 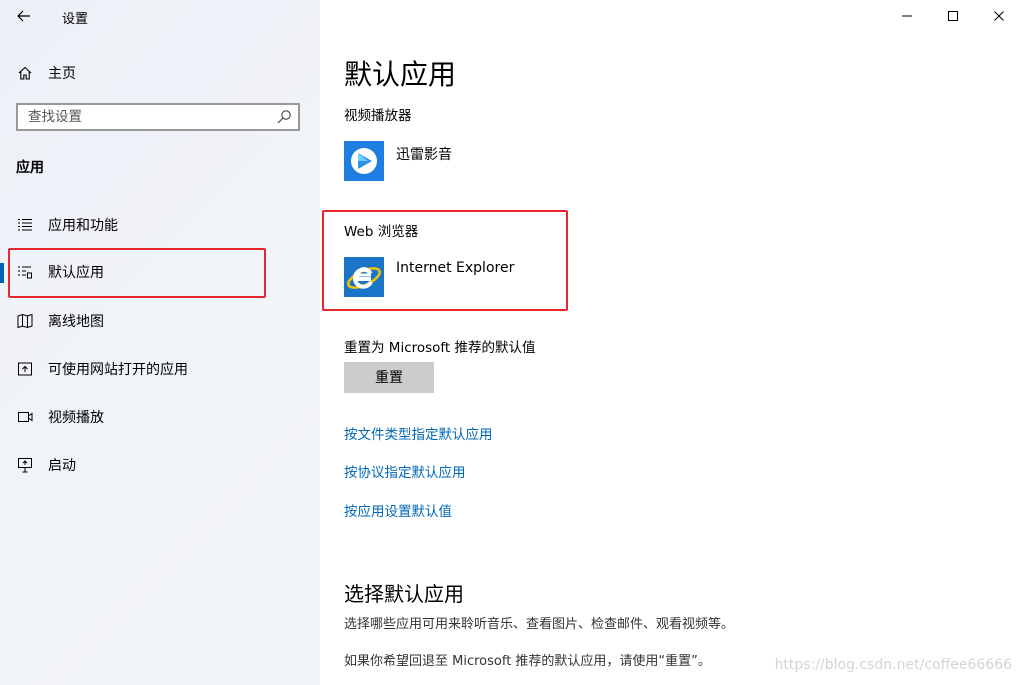 What do you see at coordinates (527, 661) in the screenshot?
I see `reset-hint-text: 如果你希望回退至 Microsoft 推荐的默认应用，请使用“重置”。` at bounding box center [527, 661].